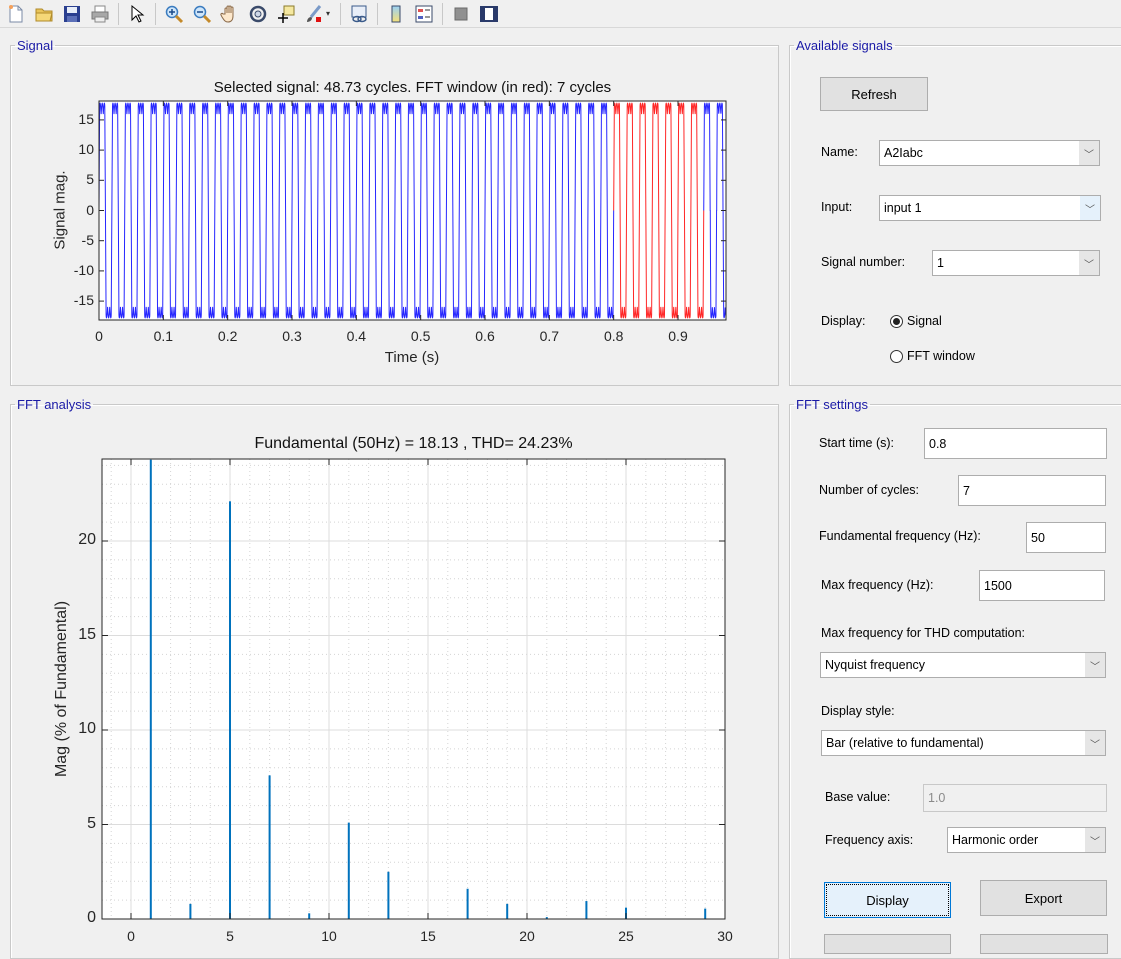 The height and width of the screenshot is (959, 1121). What do you see at coordinates (87, 728) in the screenshot?
I see `fft-ytick-label: 10` at bounding box center [87, 728].